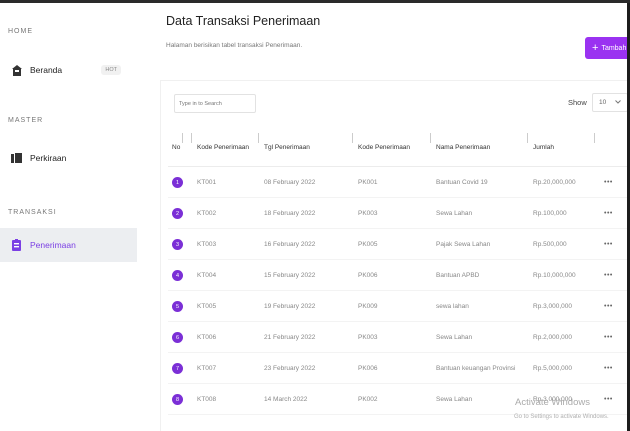 This screenshot has height=431, width=630. I want to click on row-number-badge: 4, so click(177, 275).